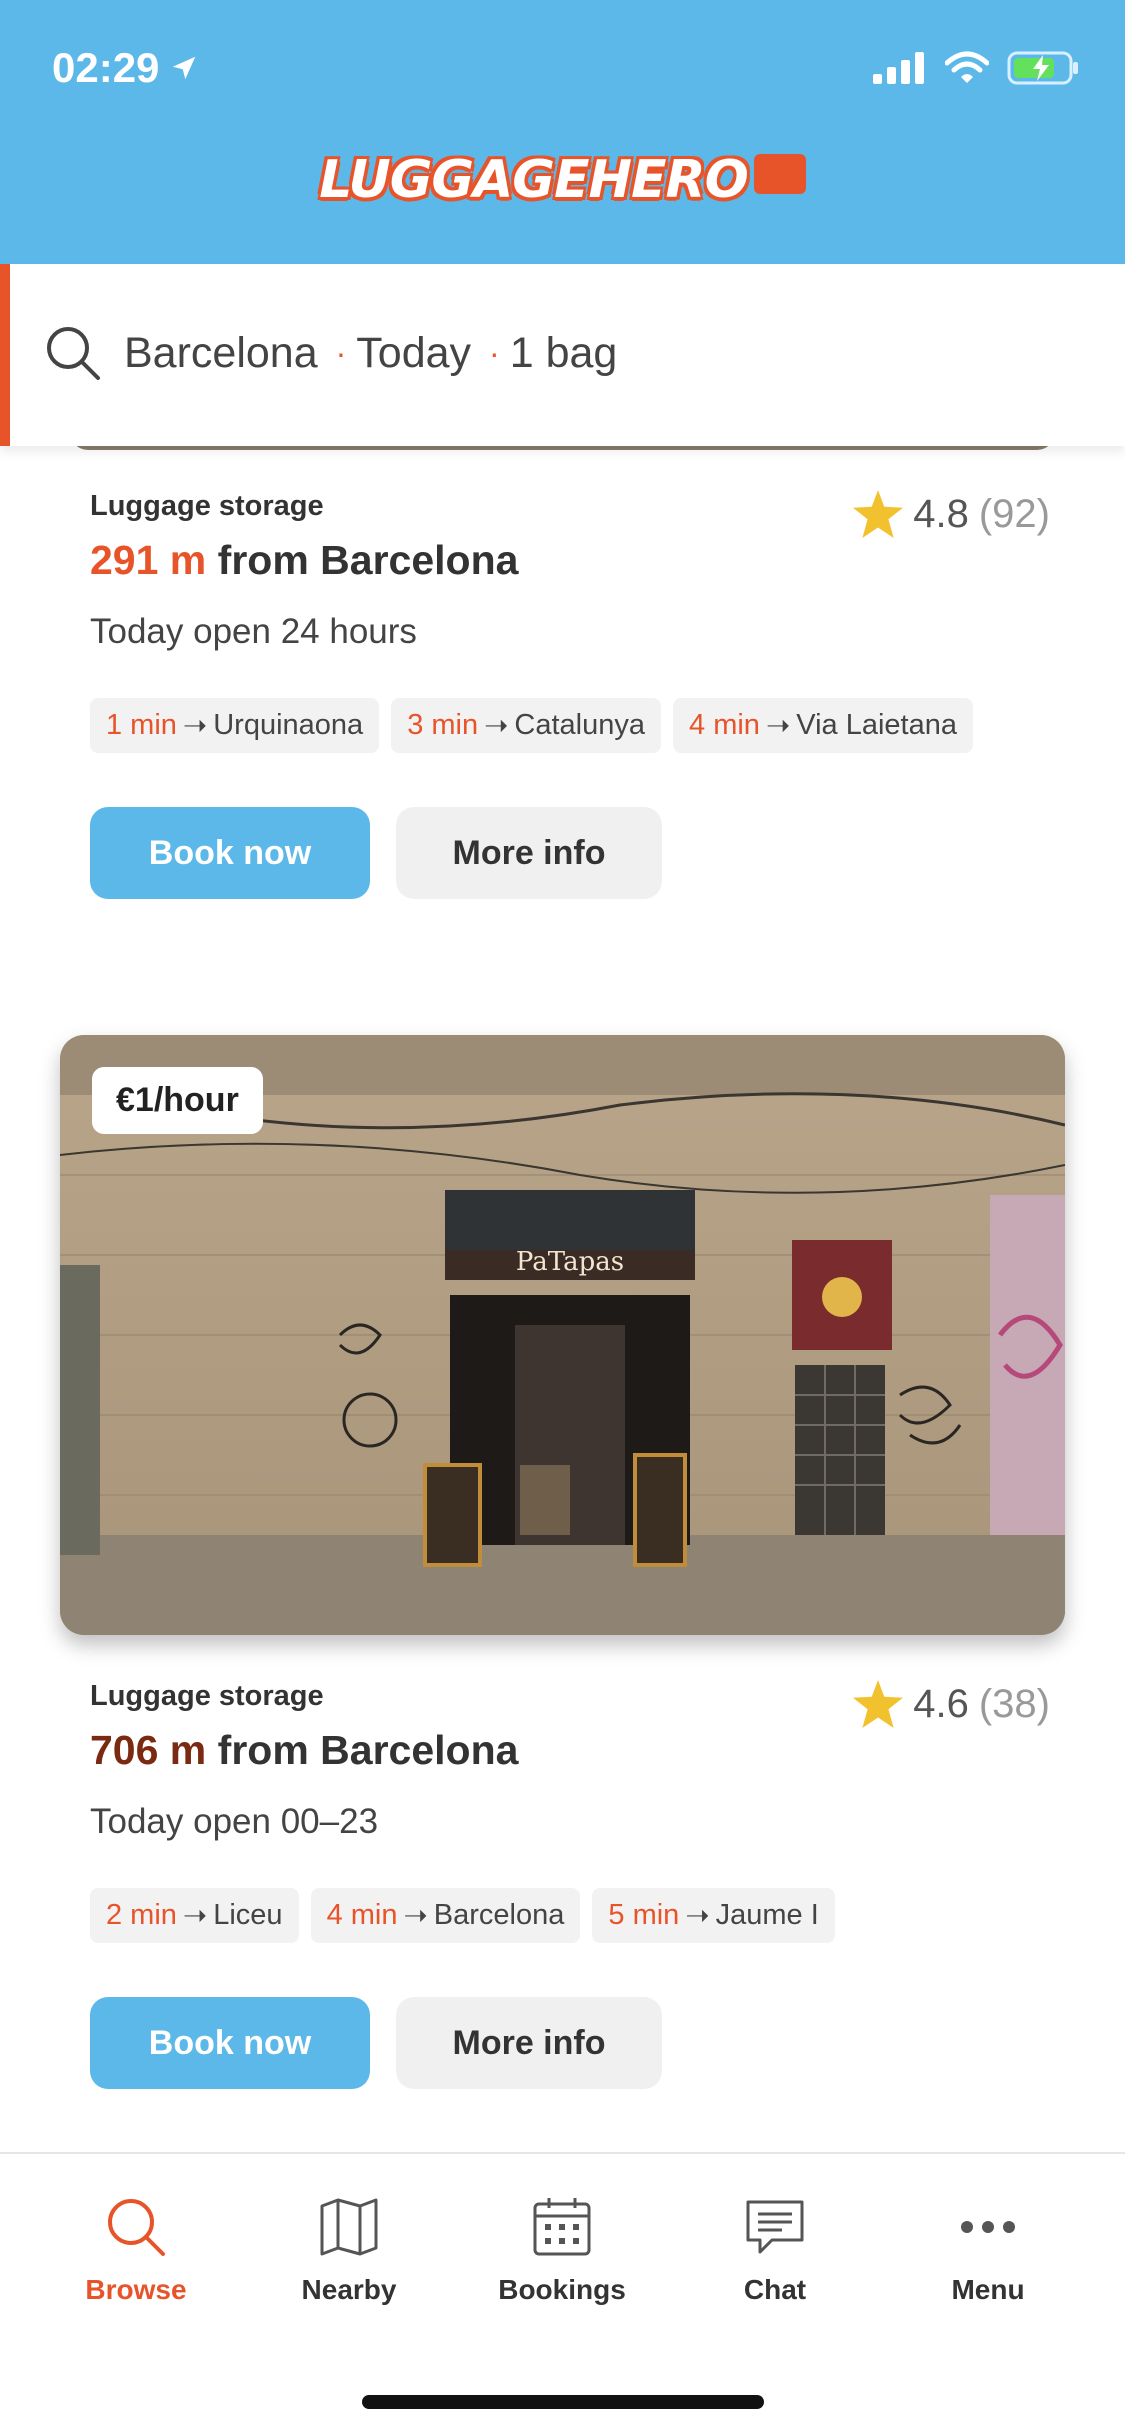 Image resolution: width=1125 pixels, height=2436 pixels. I want to click on transit-time: 5 min, so click(644, 1915).